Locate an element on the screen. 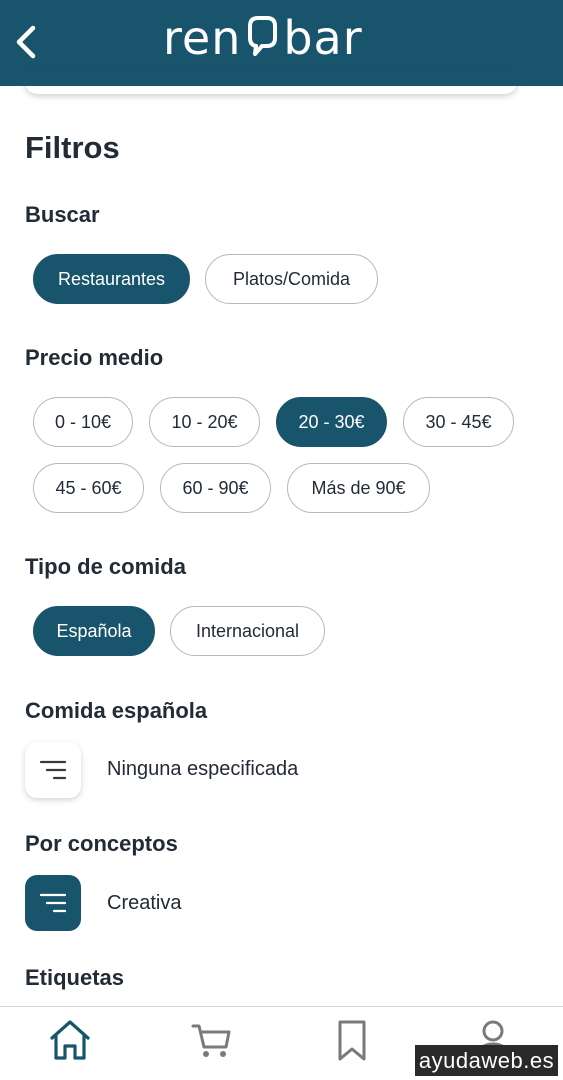 Image resolution: width=563 pixels, height=1080 pixels. chip-platos-comida: Platos/Comida is located at coordinates (291, 279).